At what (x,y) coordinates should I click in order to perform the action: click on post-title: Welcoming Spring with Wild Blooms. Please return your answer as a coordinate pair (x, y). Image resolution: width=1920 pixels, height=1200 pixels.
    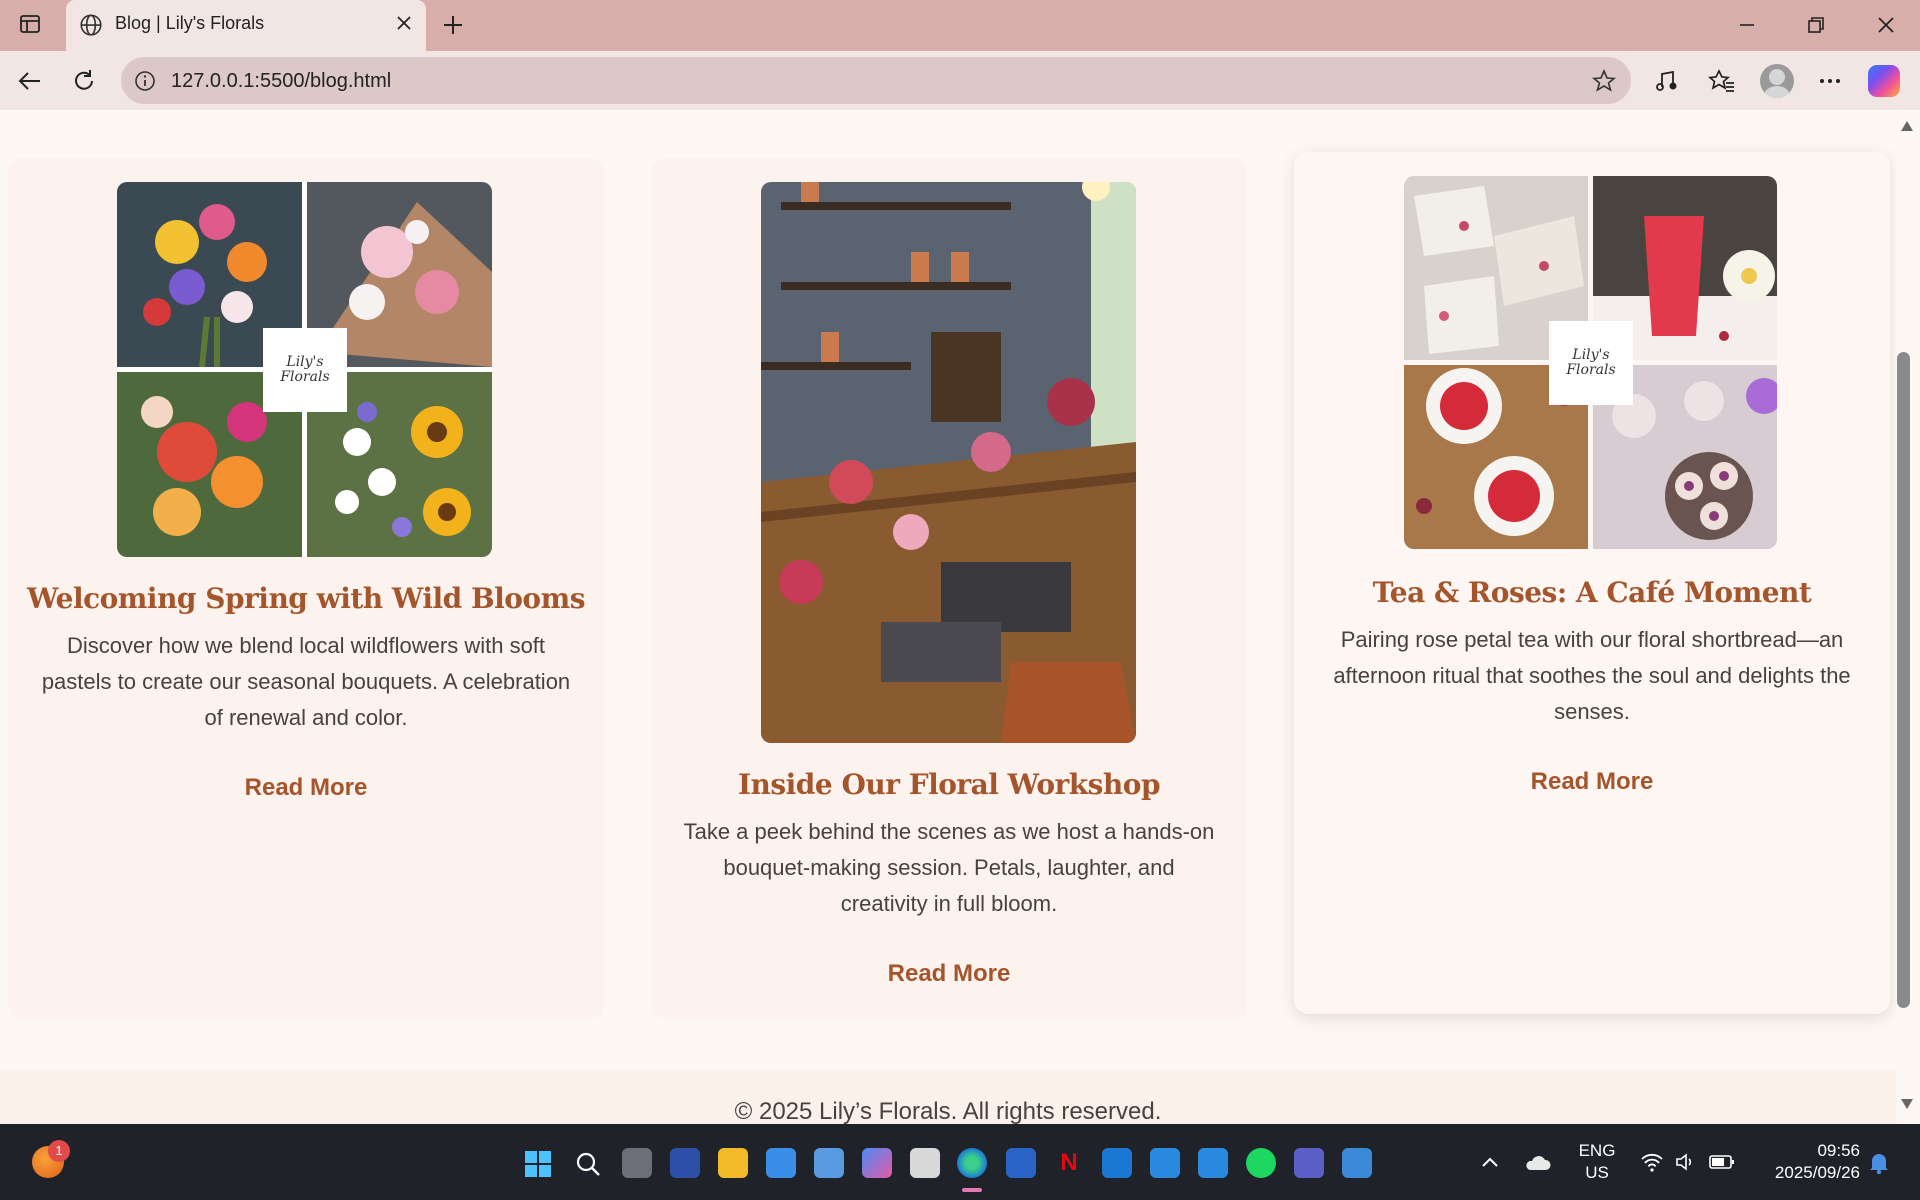
    Looking at the image, I should click on (306, 598).